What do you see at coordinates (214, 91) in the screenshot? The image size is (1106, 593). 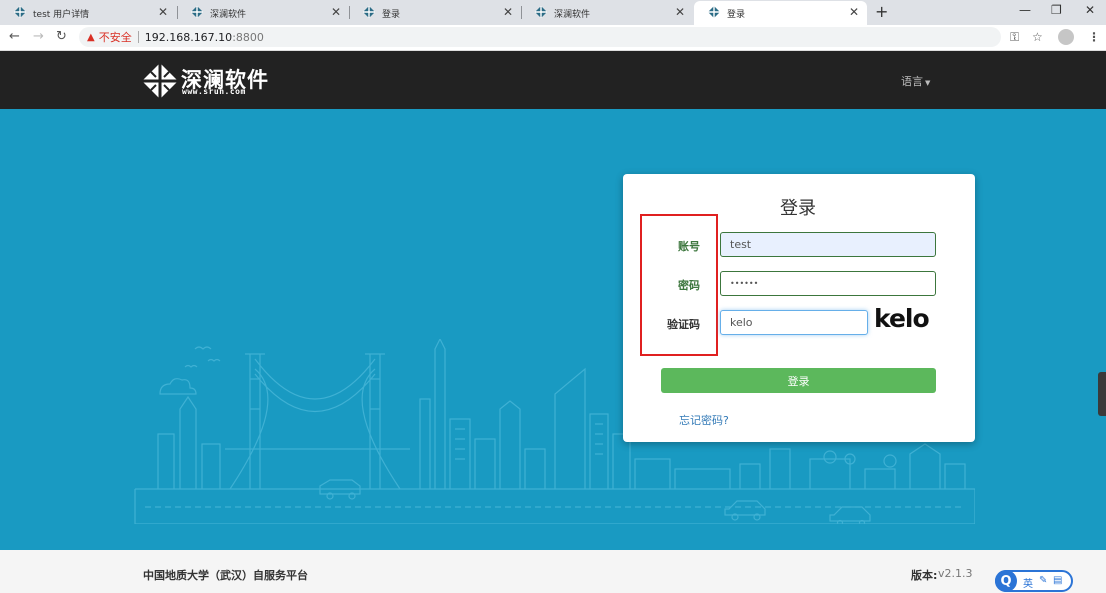 I see `brand-url: www.srun.com` at bounding box center [214, 91].